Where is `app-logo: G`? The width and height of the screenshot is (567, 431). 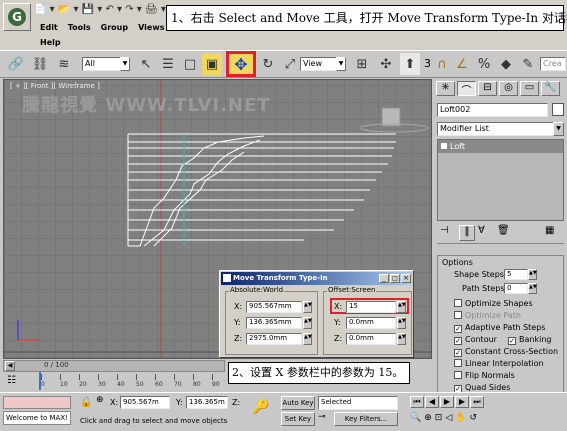 app-logo: G is located at coordinates (17, 17).